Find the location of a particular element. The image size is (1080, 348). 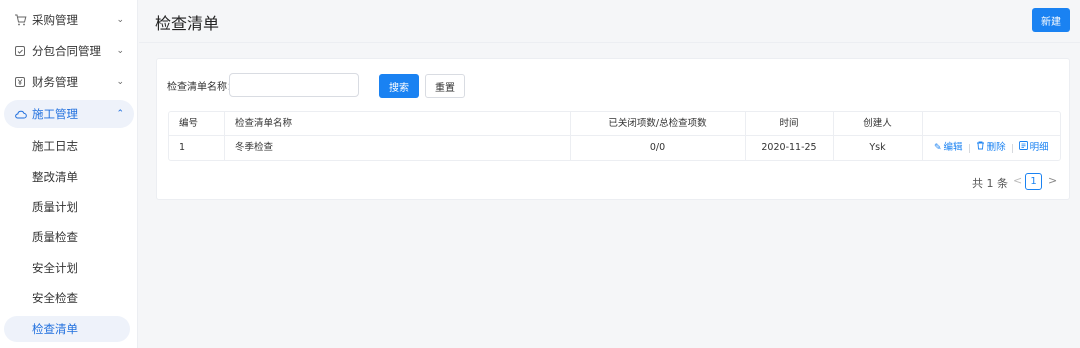

chevron-up-icon: ⌃ is located at coordinates (120, 114).